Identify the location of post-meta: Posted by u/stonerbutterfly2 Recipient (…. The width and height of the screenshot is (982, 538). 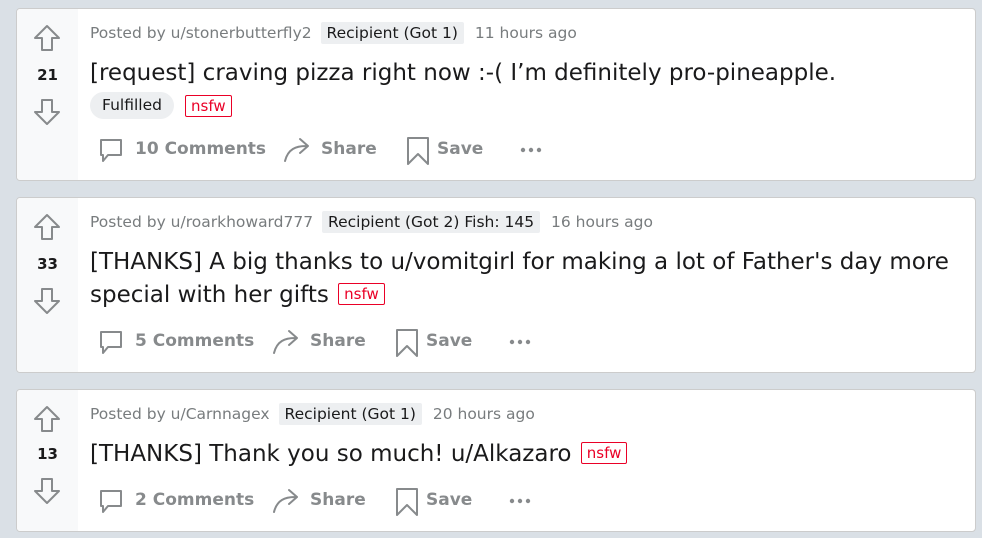
(333, 33).